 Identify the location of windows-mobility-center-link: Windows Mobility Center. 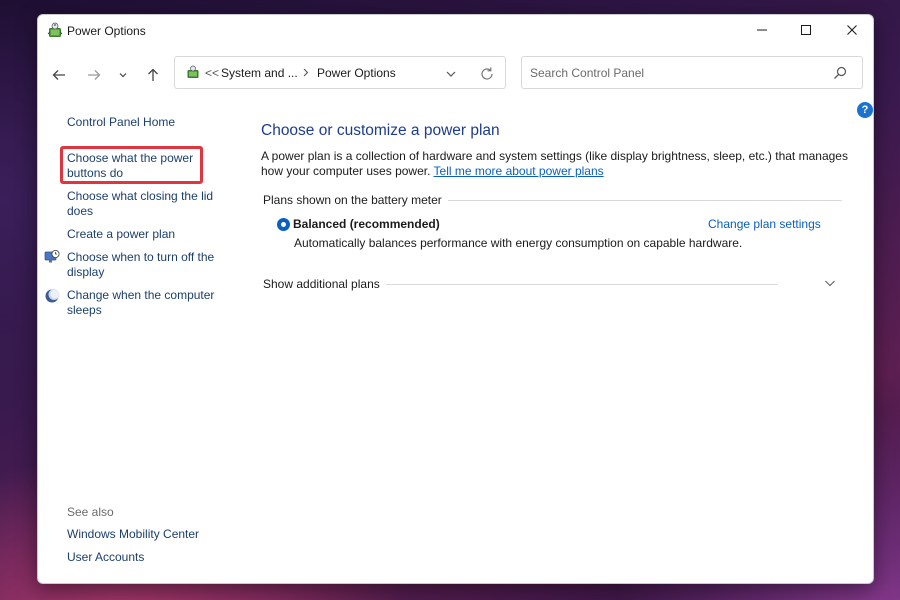
(133, 534).